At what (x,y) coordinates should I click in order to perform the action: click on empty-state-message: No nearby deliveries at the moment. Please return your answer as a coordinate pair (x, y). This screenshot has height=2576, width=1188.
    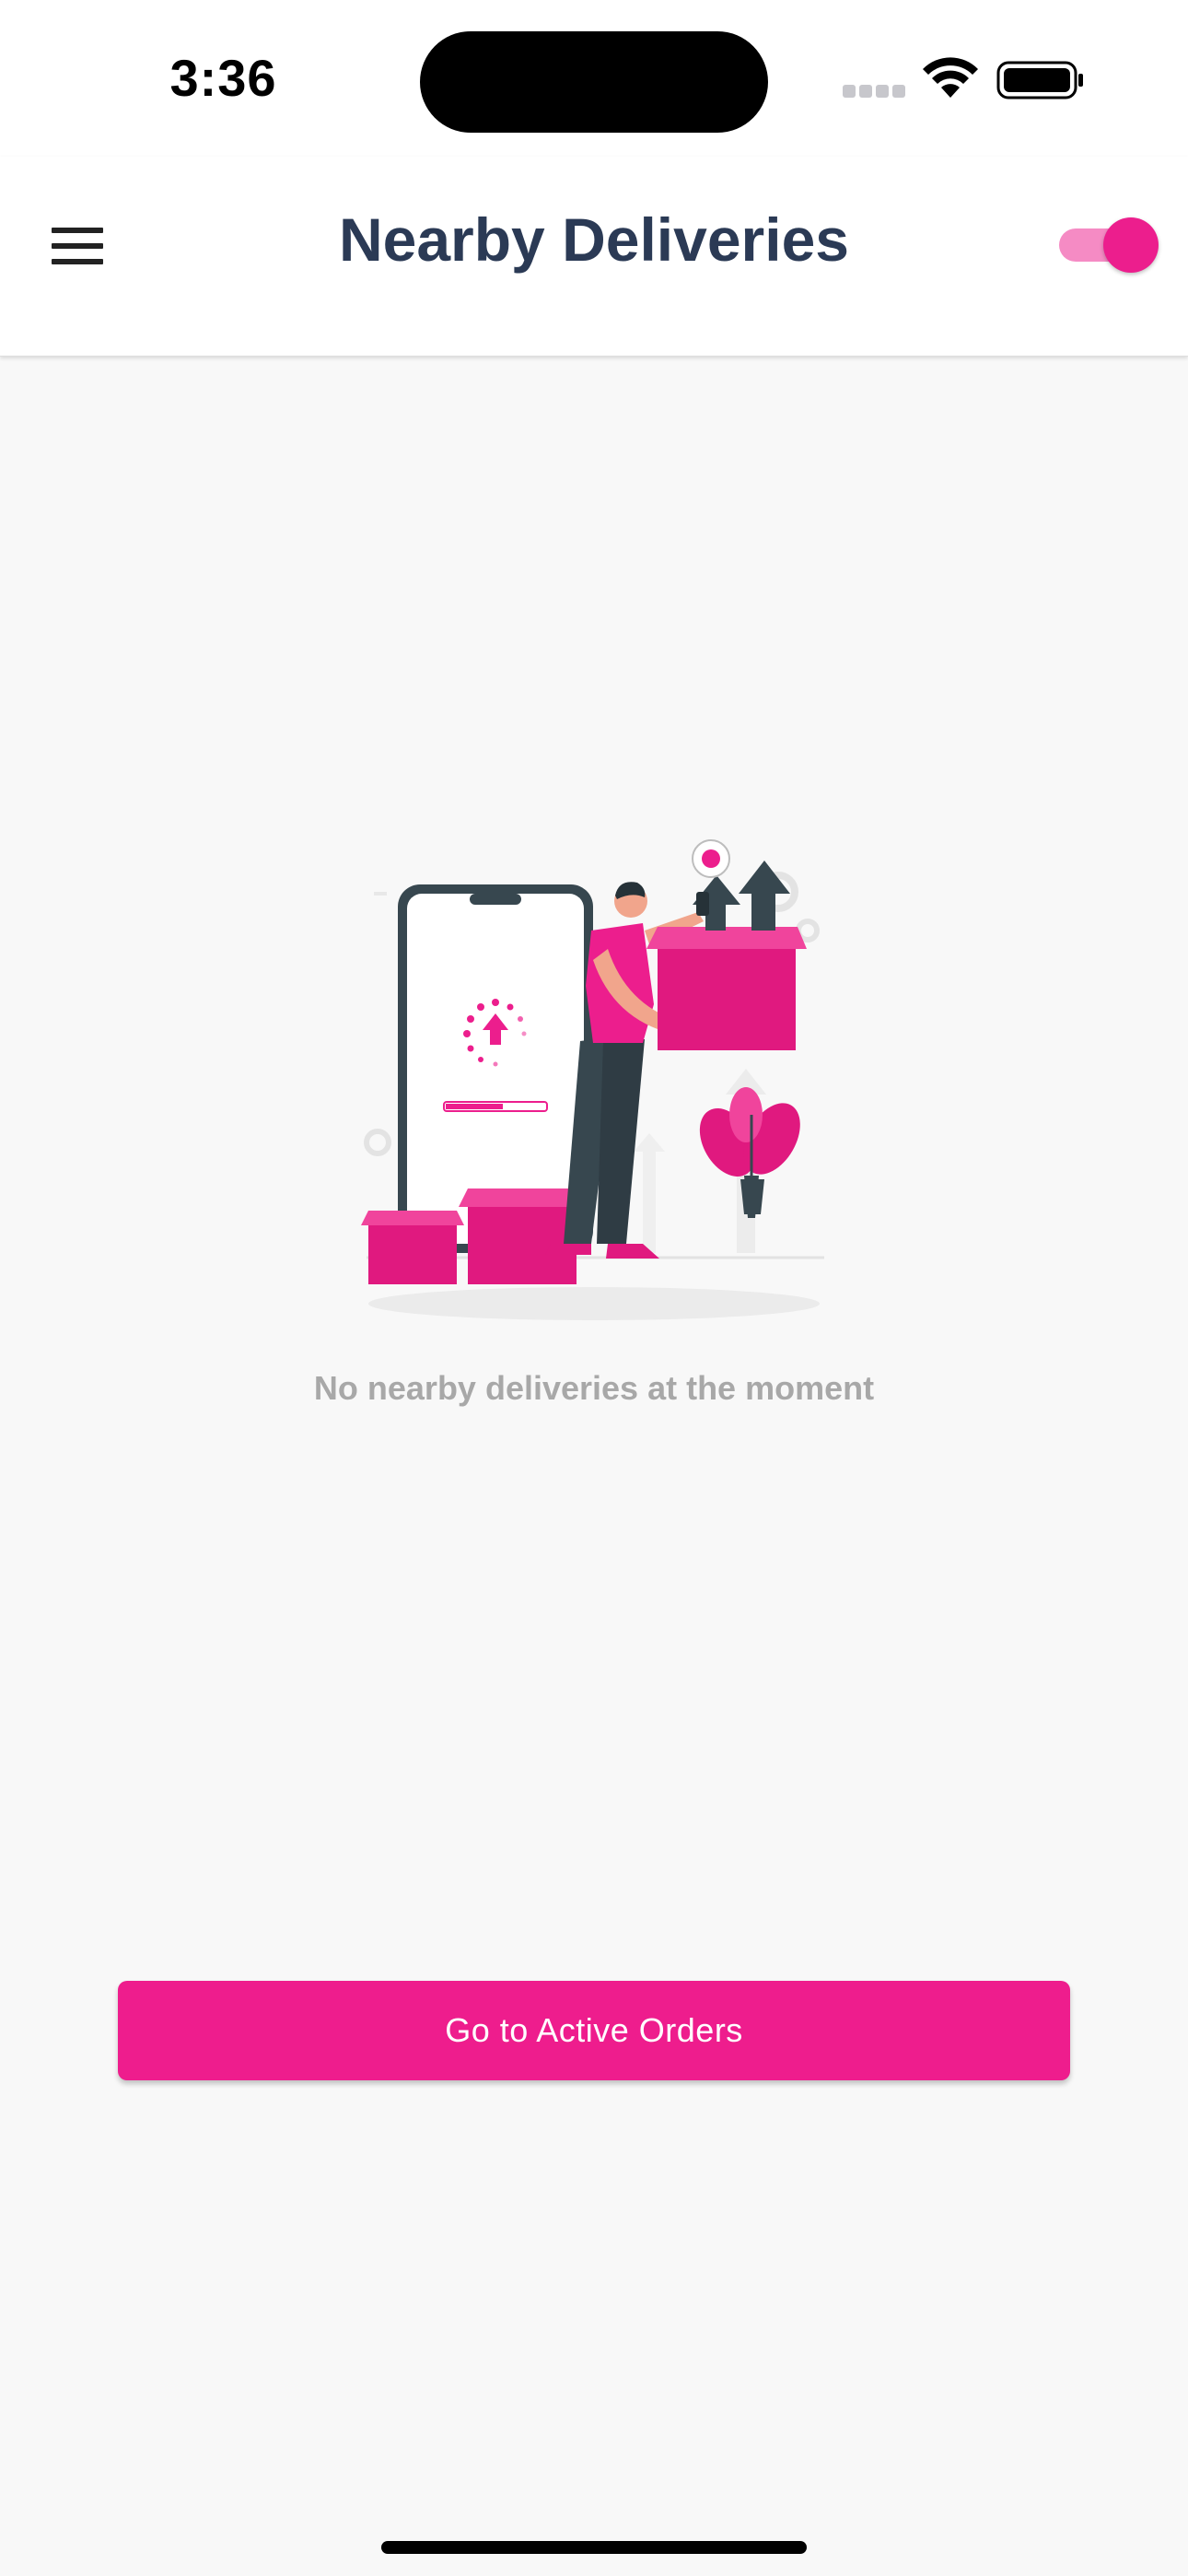
    Looking at the image, I should click on (594, 1388).